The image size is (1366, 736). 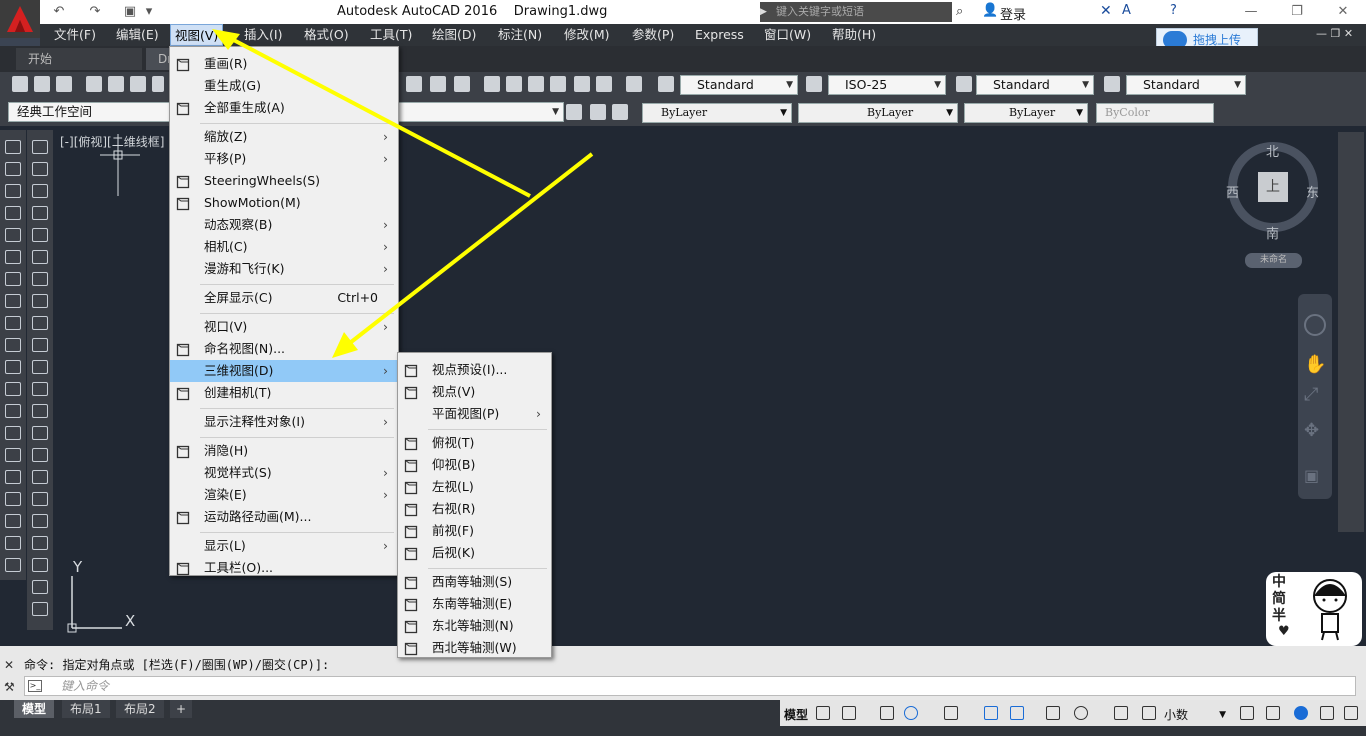 I want to click on compass-north: 北, so click(x=1272, y=150).